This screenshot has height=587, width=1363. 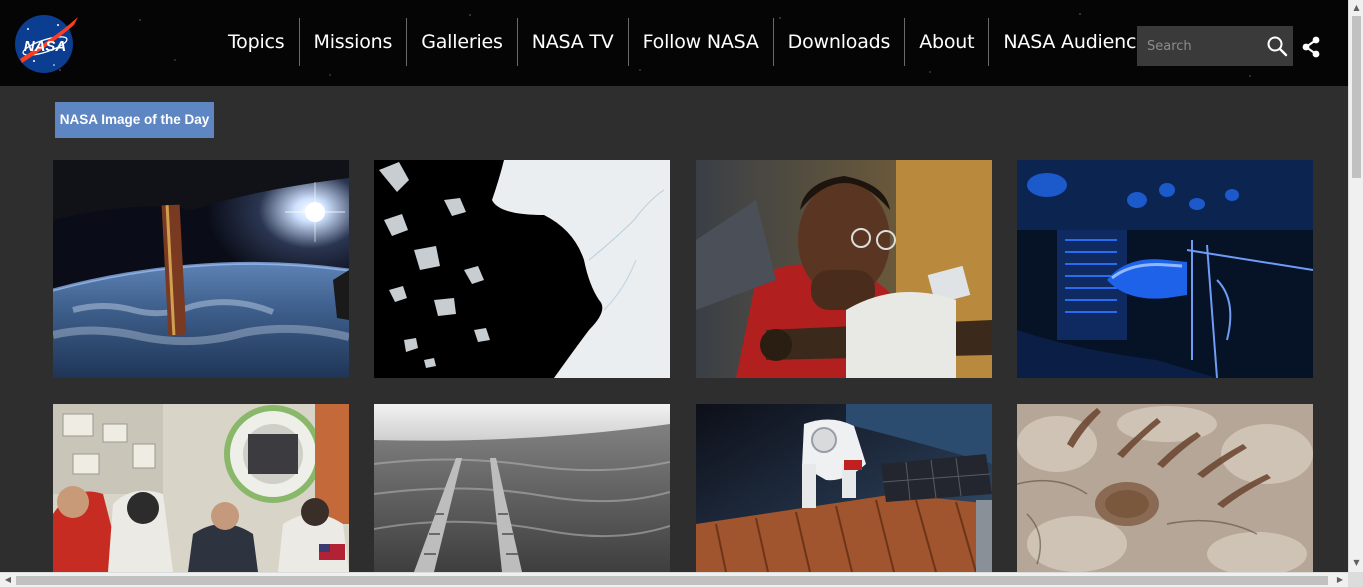 What do you see at coordinates (1356, 563) in the screenshot?
I see `scroll-down-arrow-icon: ▼` at bounding box center [1356, 563].